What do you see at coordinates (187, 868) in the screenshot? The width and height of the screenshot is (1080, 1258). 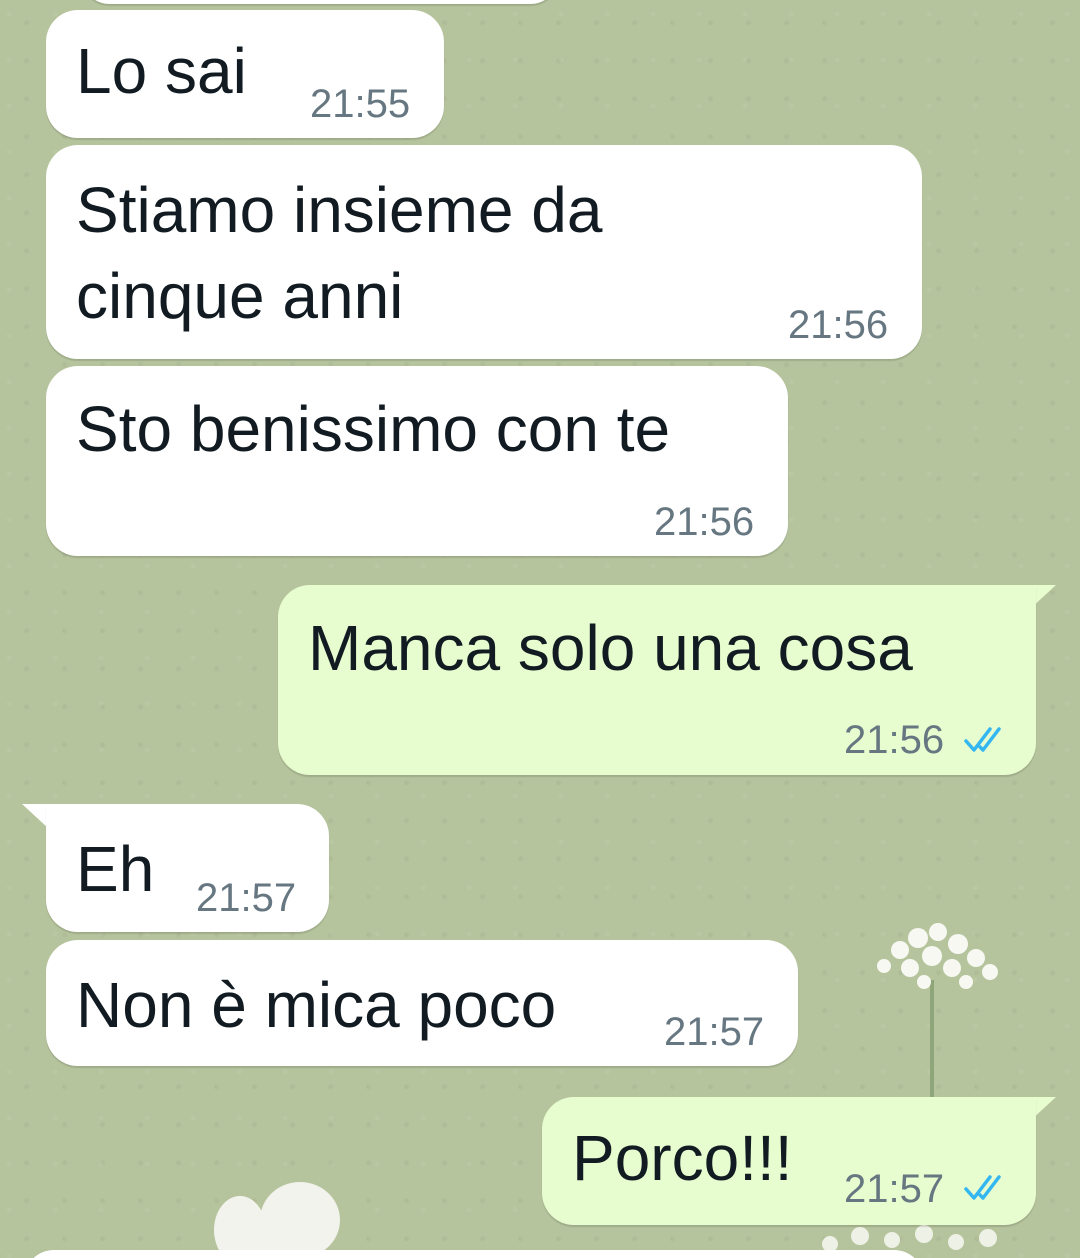 I see `message-bubble-incoming: Eh 21:57` at bounding box center [187, 868].